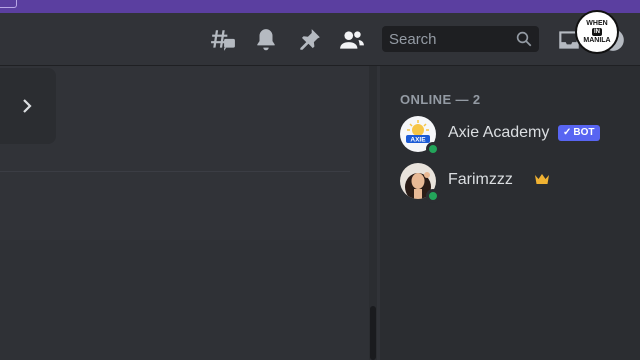  I want to click on members-icon, so click(352, 40).